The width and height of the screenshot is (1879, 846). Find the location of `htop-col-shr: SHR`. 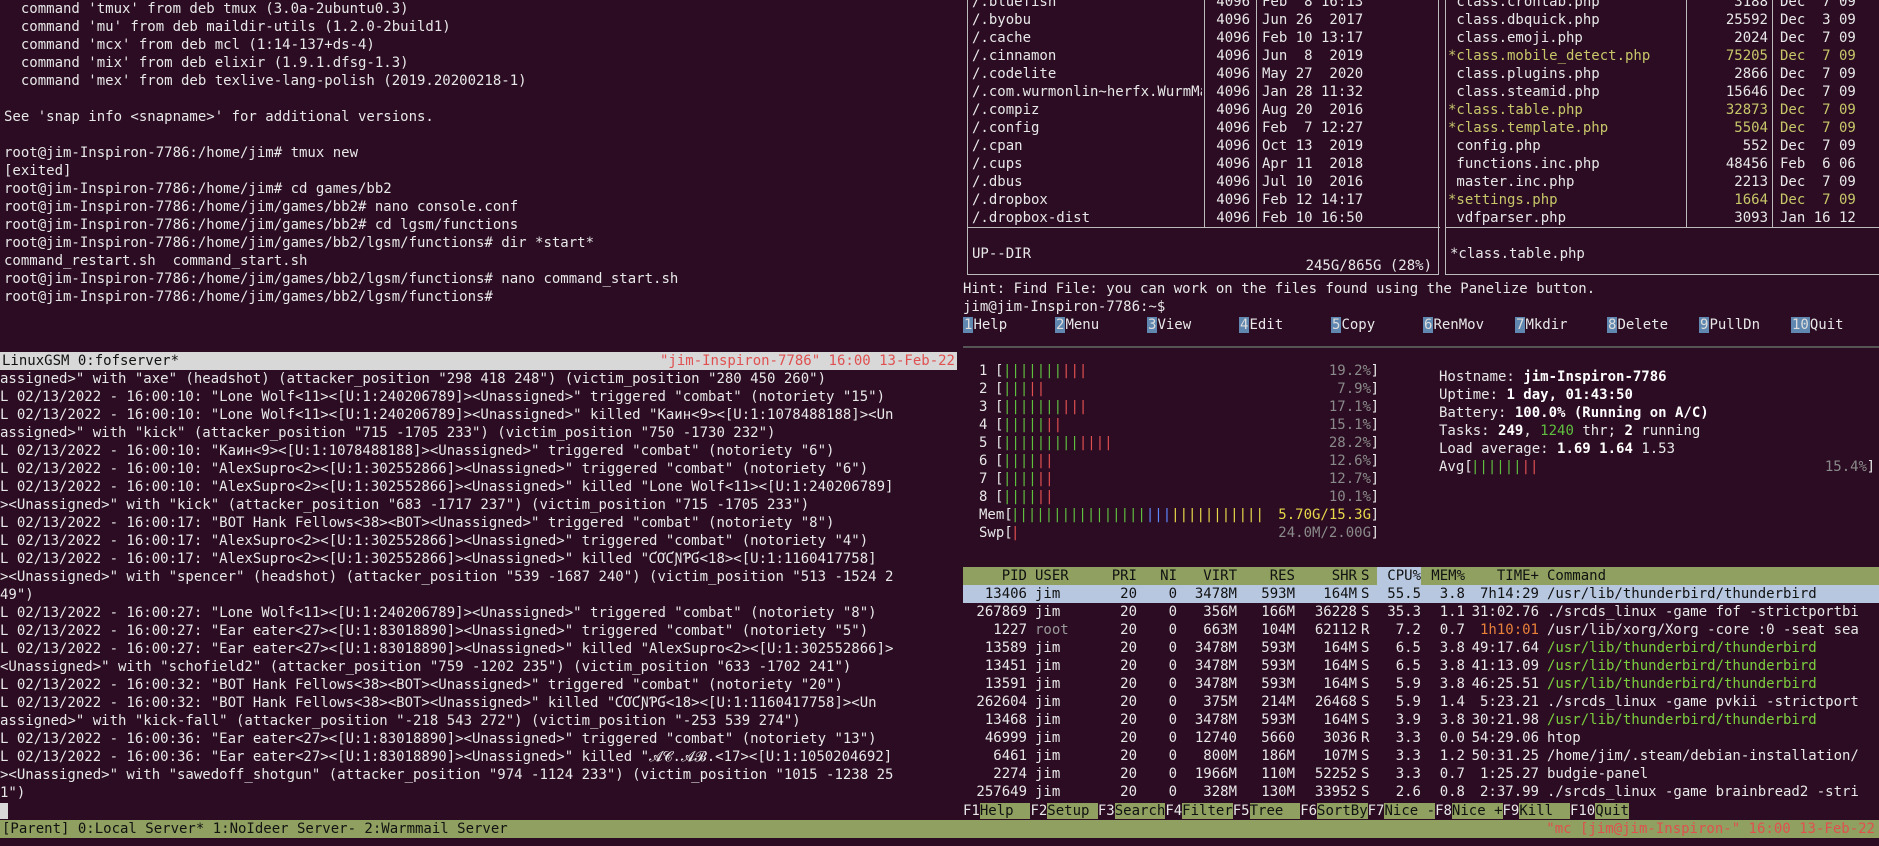

htop-col-shr: SHR is located at coordinates (1327, 576).